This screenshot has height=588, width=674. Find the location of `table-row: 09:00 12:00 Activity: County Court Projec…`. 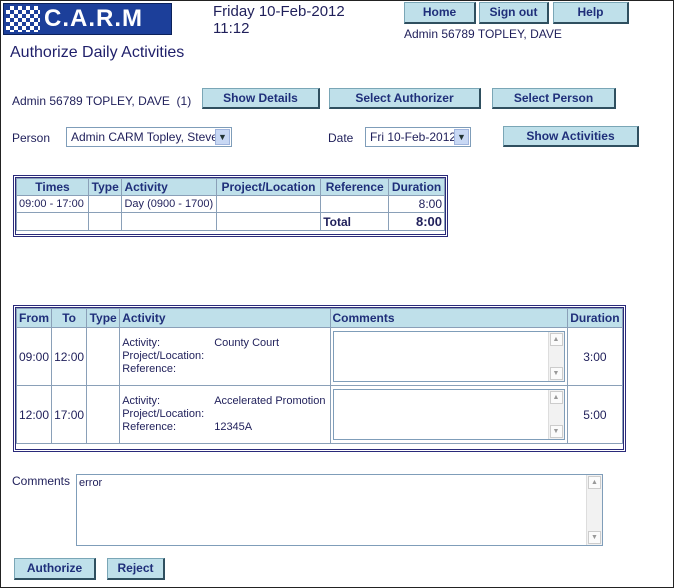

table-row: 09:00 12:00 Activity: County Court Projec… is located at coordinates (319, 356).